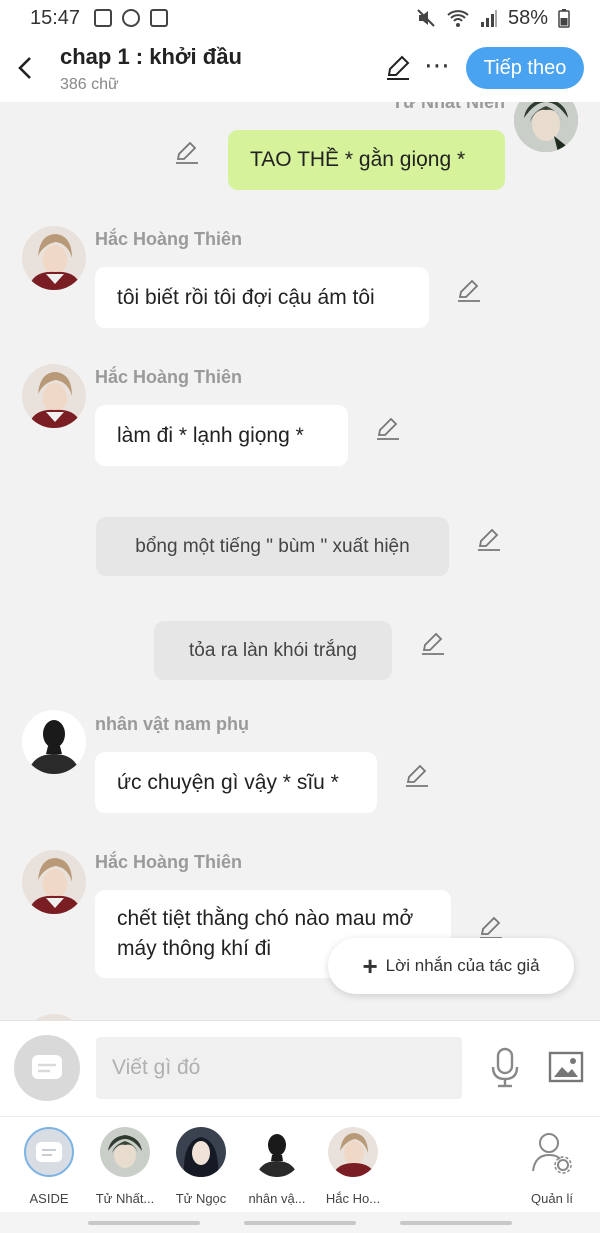 Image resolution: width=600 pixels, height=1233 pixels. Describe the element at coordinates (527, 17) in the screenshot. I see `battery-percent: 58%` at that location.